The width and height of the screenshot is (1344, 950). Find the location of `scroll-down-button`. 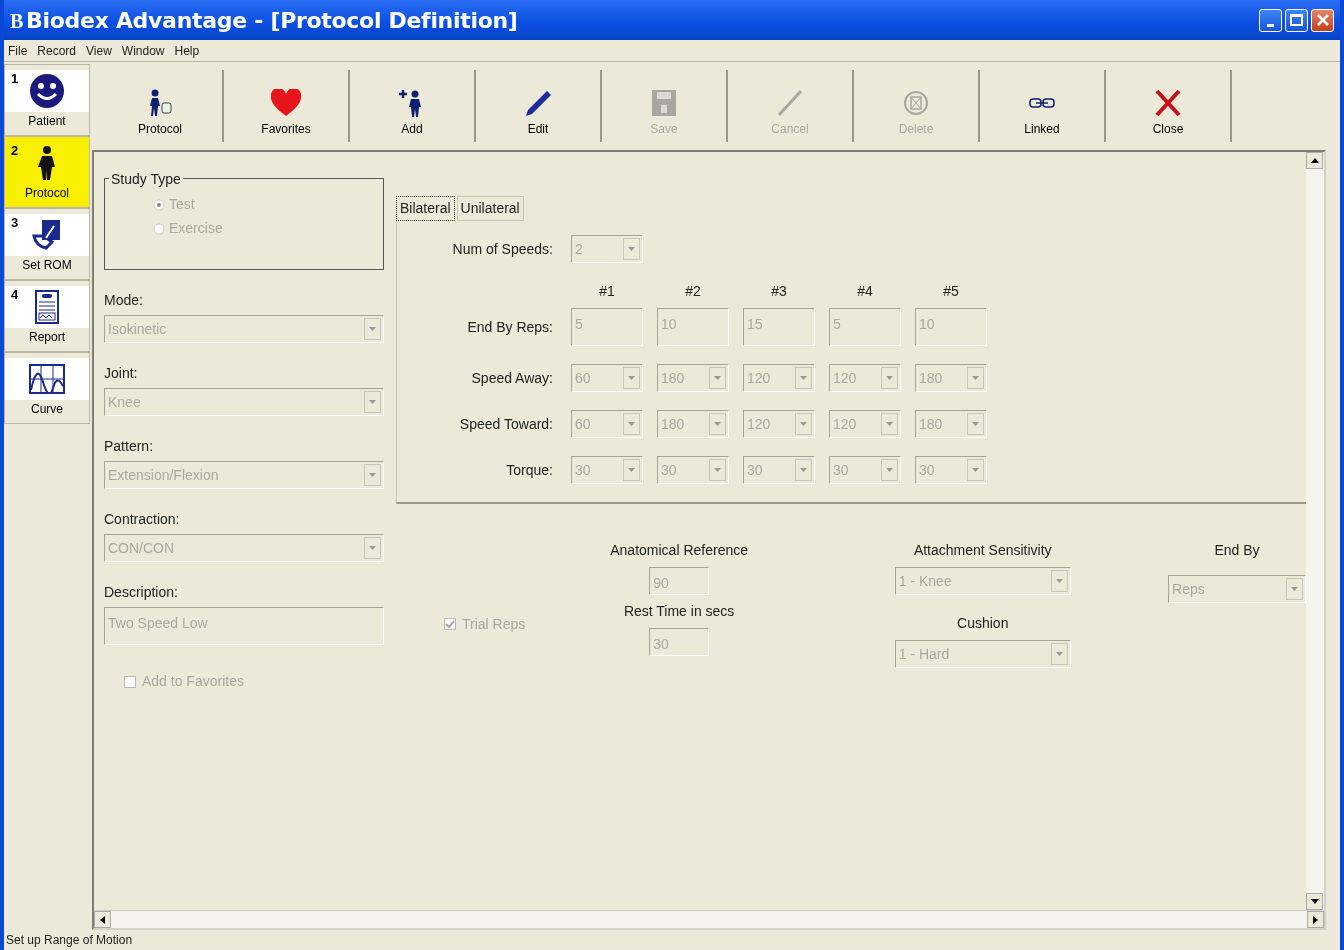

scroll-down-button is located at coordinates (1314, 901).